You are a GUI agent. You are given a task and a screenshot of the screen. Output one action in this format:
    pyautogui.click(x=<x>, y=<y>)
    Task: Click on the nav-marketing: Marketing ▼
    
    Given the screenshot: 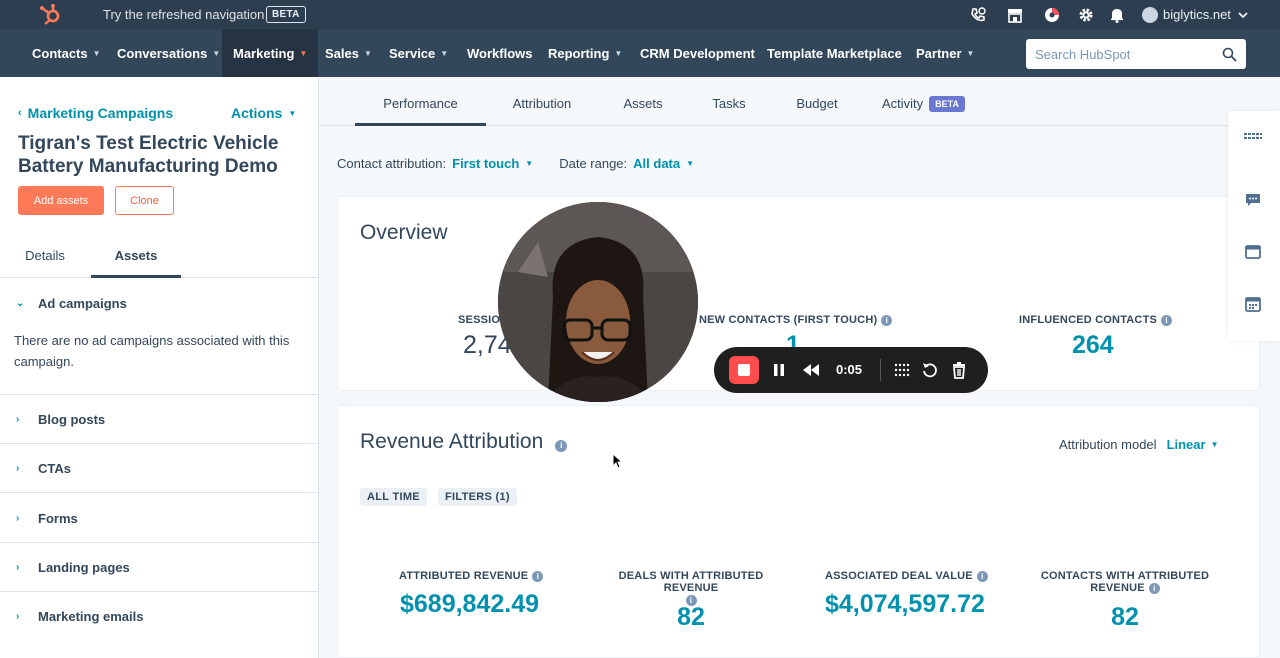 What is the action you would take?
    pyautogui.click(x=270, y=53)
    